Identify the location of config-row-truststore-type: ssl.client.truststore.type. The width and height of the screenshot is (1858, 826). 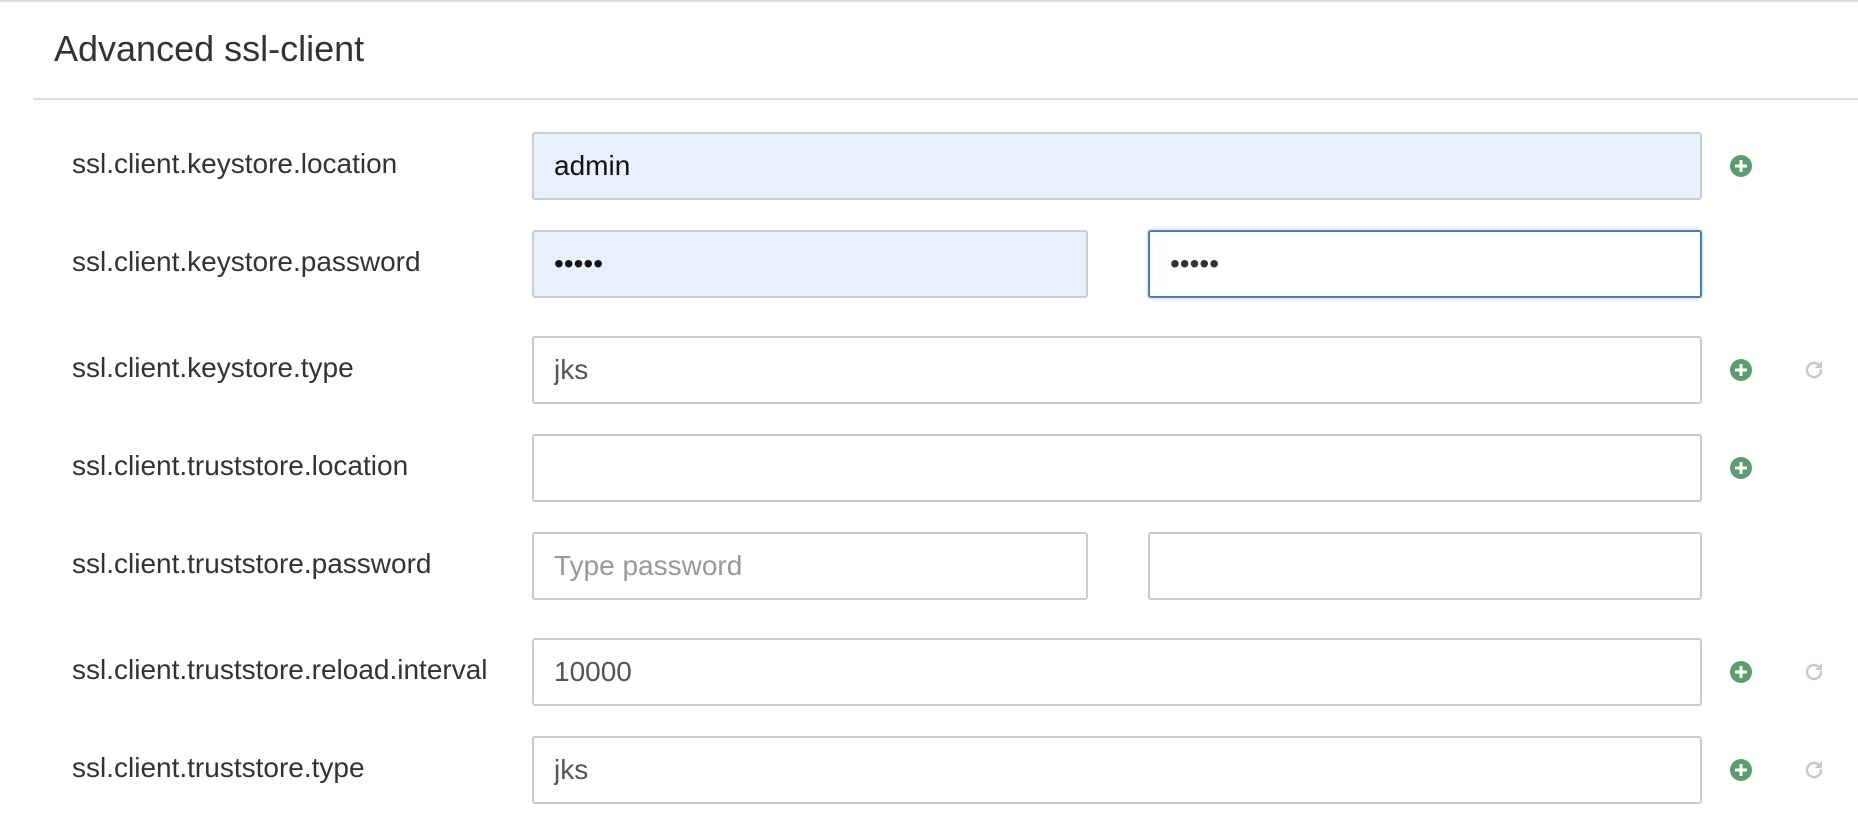
(929, 770).